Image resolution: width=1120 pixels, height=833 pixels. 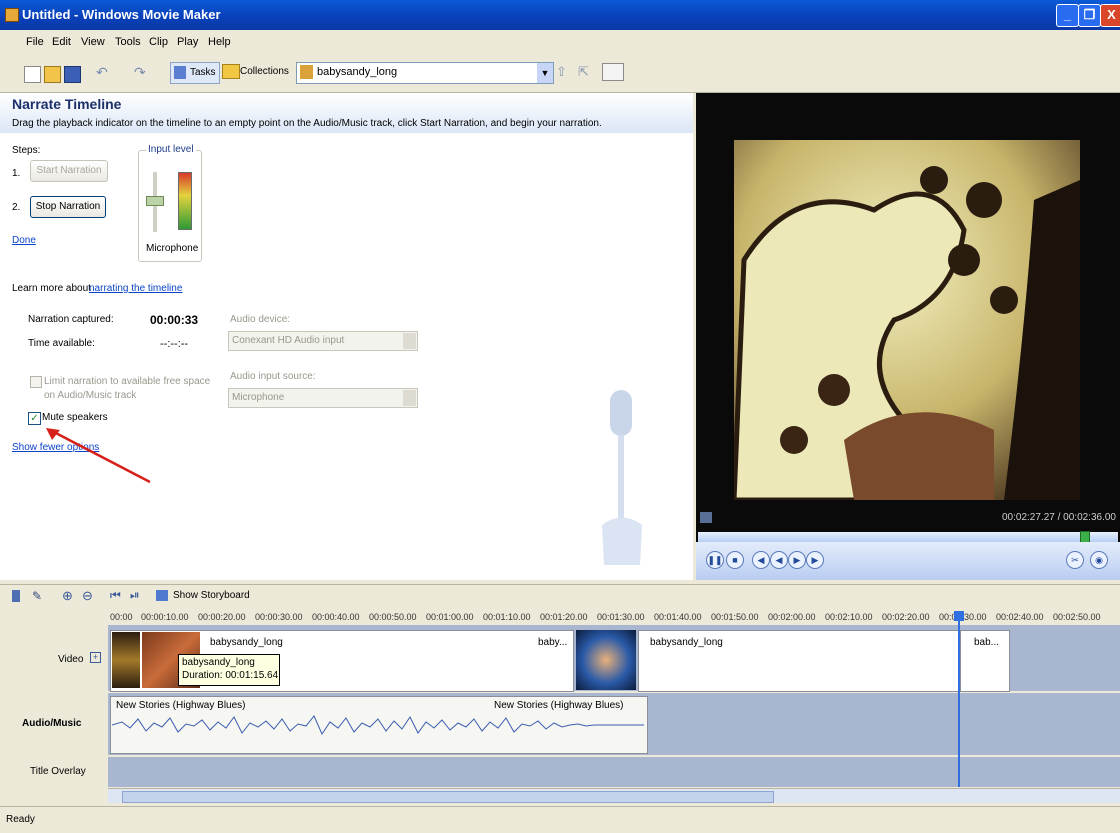 I want to click on ruler-tick: 00:01:20.00, so click(x=564, y=617).